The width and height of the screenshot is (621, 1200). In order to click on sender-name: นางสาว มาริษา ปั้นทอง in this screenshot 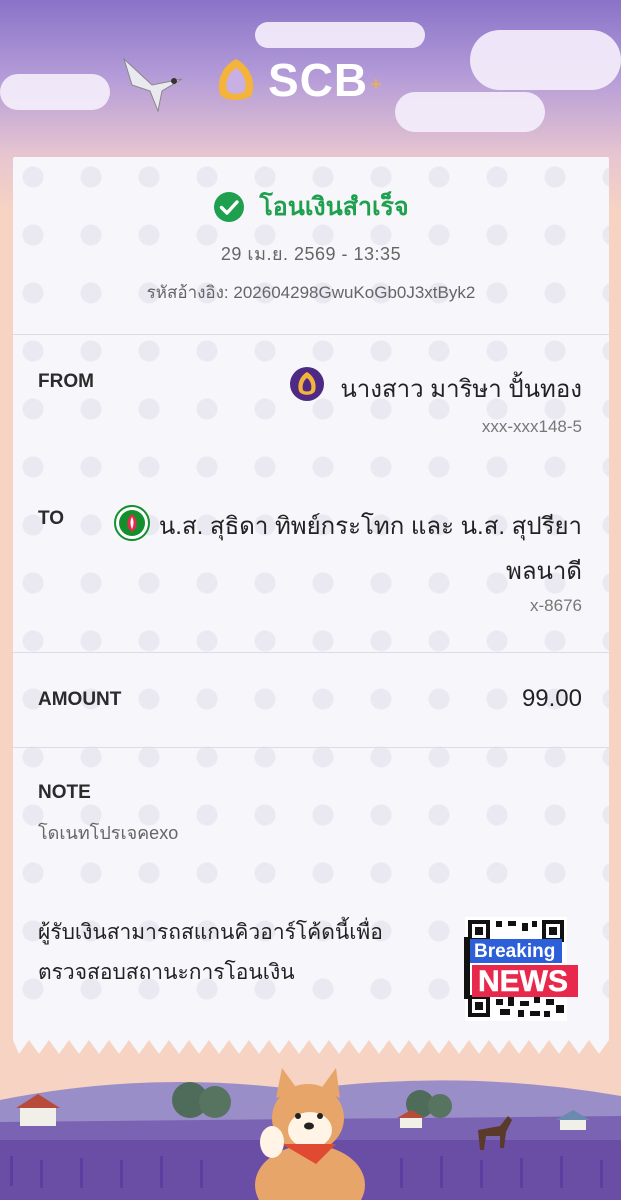, I will do `click(461, 389)`.